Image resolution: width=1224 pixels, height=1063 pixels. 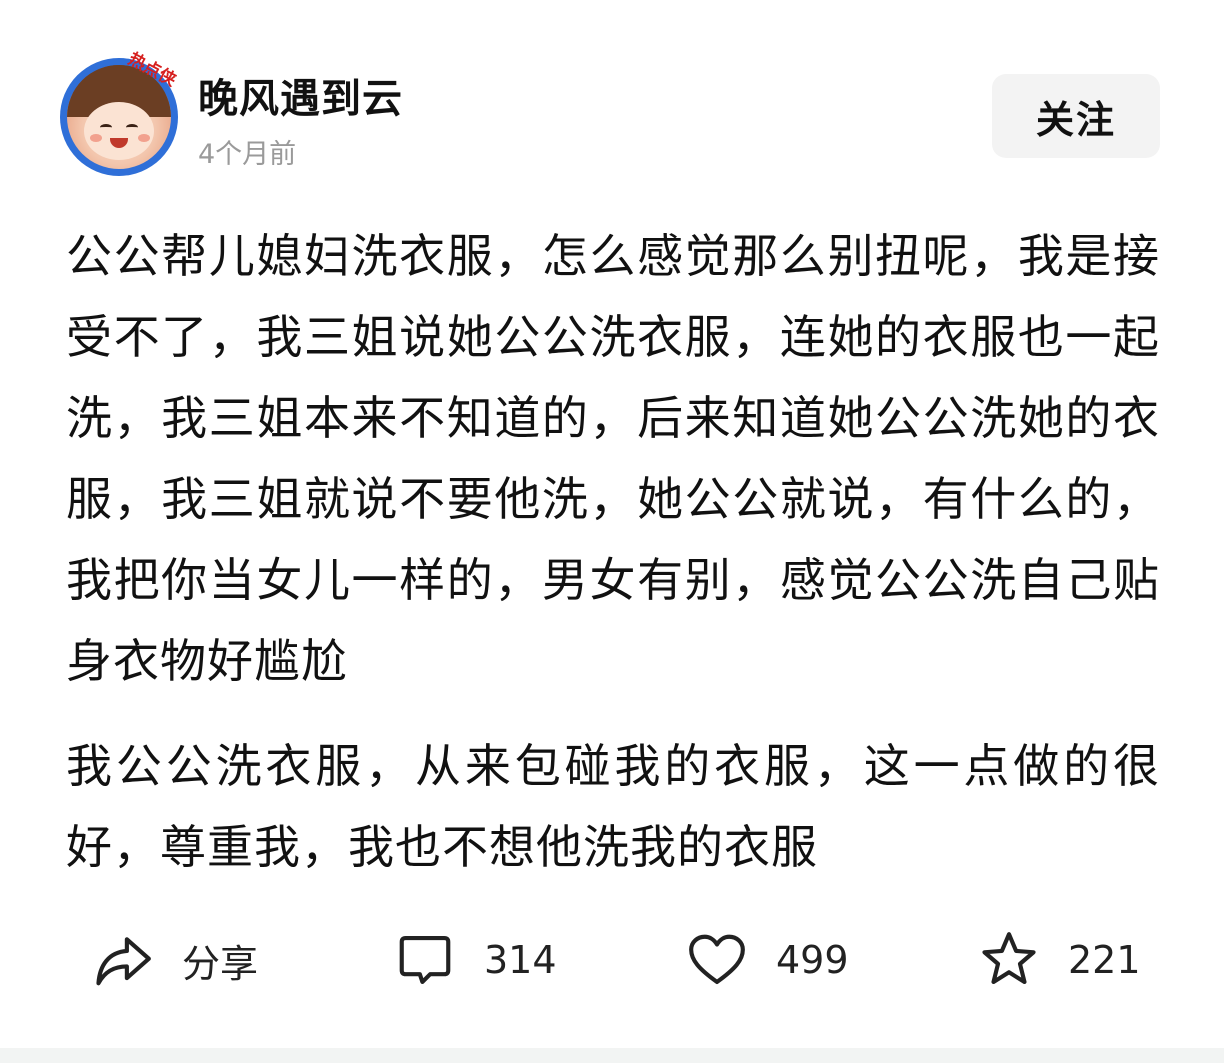 What do you see at coordinates (1104, 960) in the screenshot?
I see `favorite-count: 221` at bounding box center [1104, 960].